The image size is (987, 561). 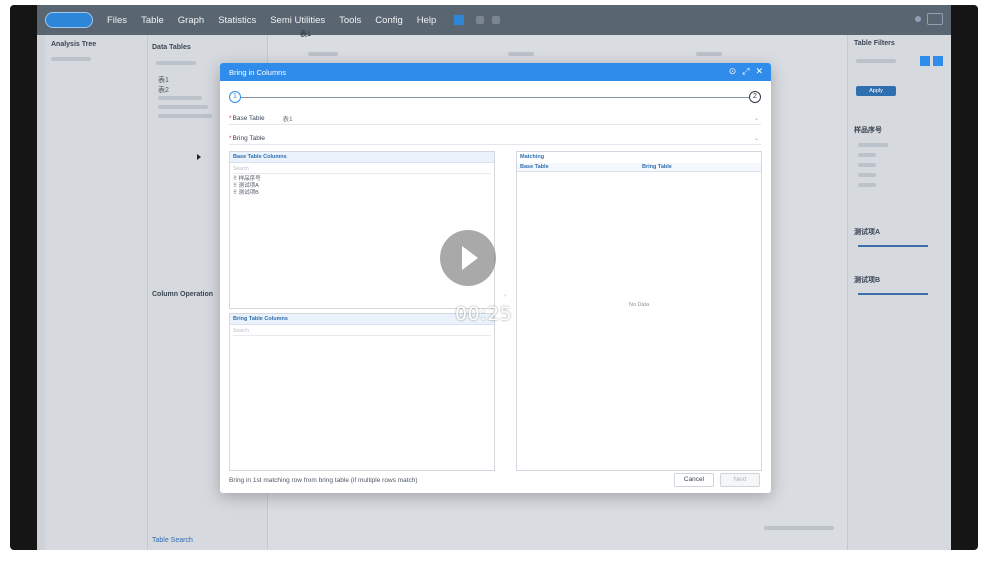 I want to click on toolbar-blue-icon, so click(x=459, y=20).